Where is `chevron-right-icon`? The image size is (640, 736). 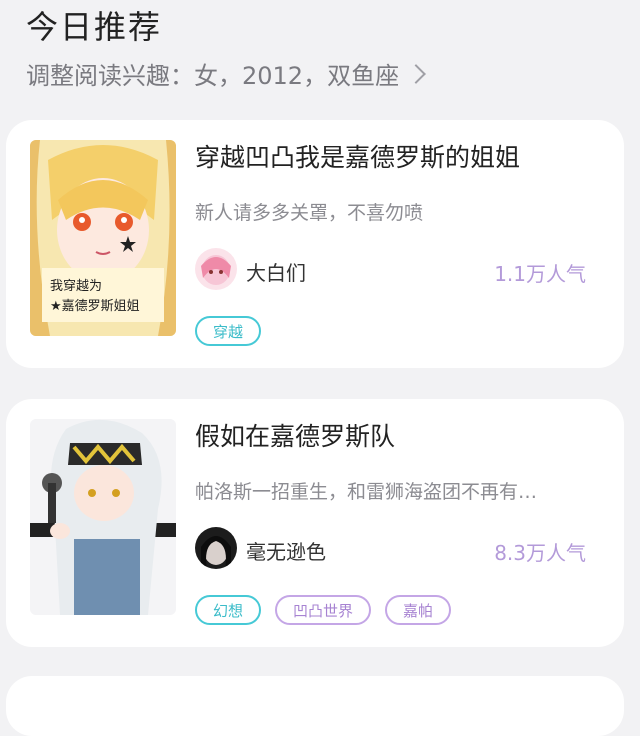 chevron-right-icon is located at coordinates (416, 73).